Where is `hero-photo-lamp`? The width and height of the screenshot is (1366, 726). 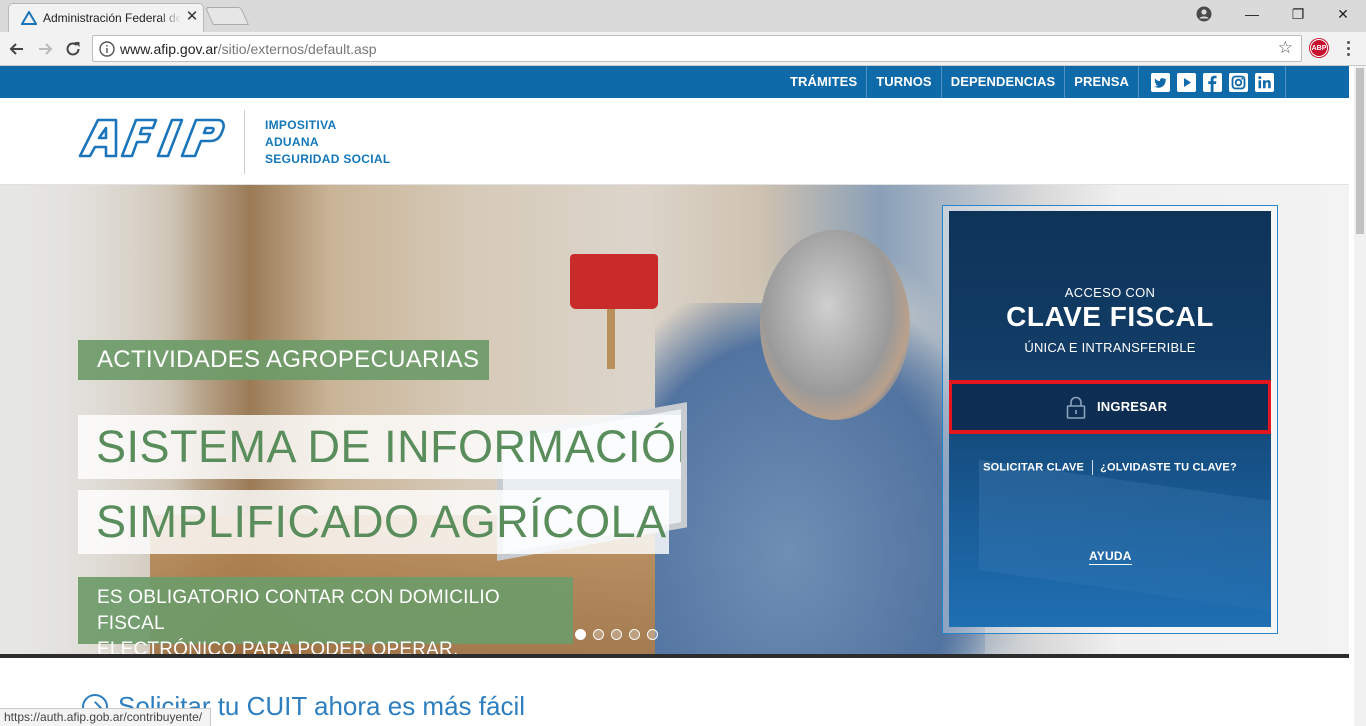
hero-photo-lamp is located at coordinates (614, 281).